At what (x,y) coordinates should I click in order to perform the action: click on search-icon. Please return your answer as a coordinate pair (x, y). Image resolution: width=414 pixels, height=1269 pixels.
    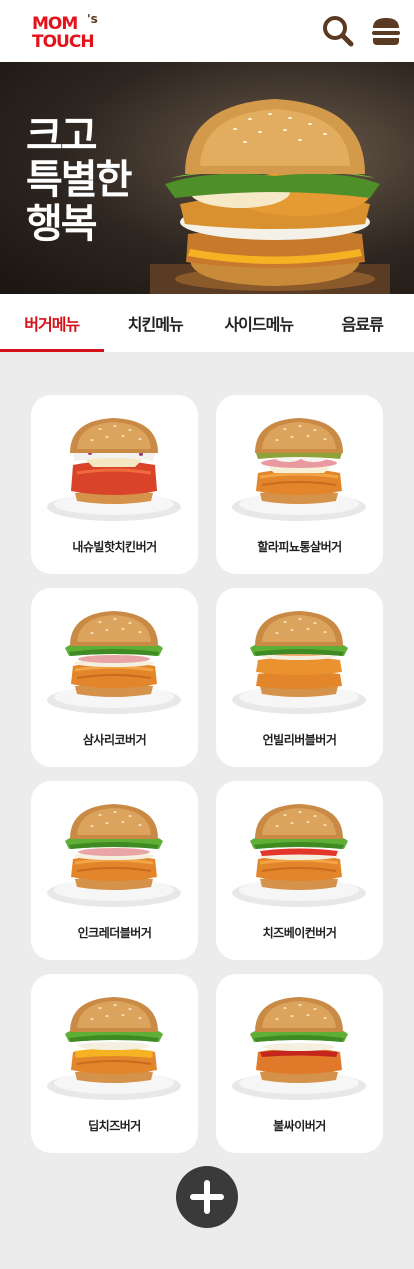
    Looking at the image, I should click on (338, 31).